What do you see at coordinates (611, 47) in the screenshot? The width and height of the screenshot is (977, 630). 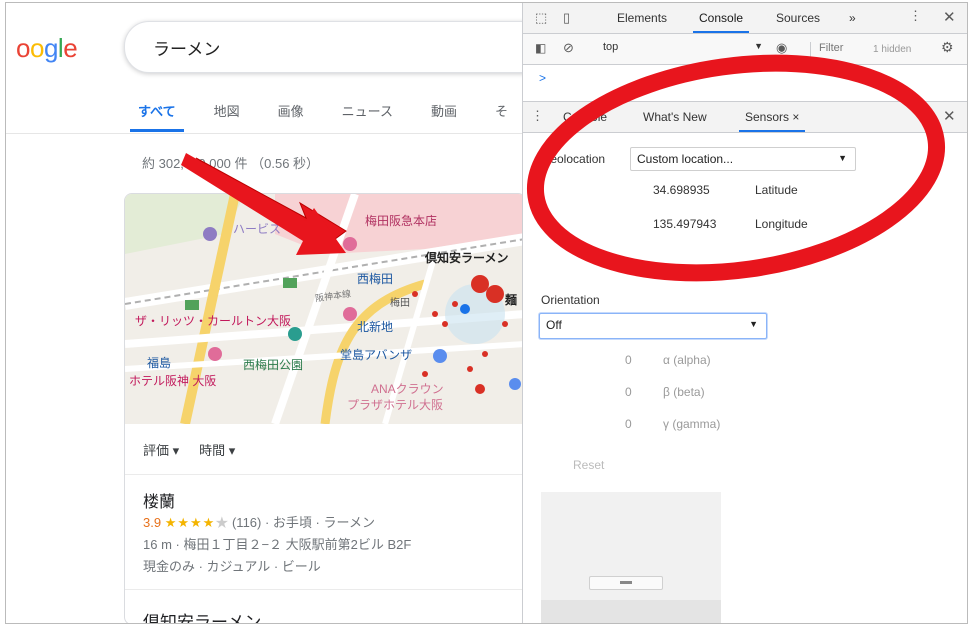 I see `context-value: top` at bounding box center [611, 47].